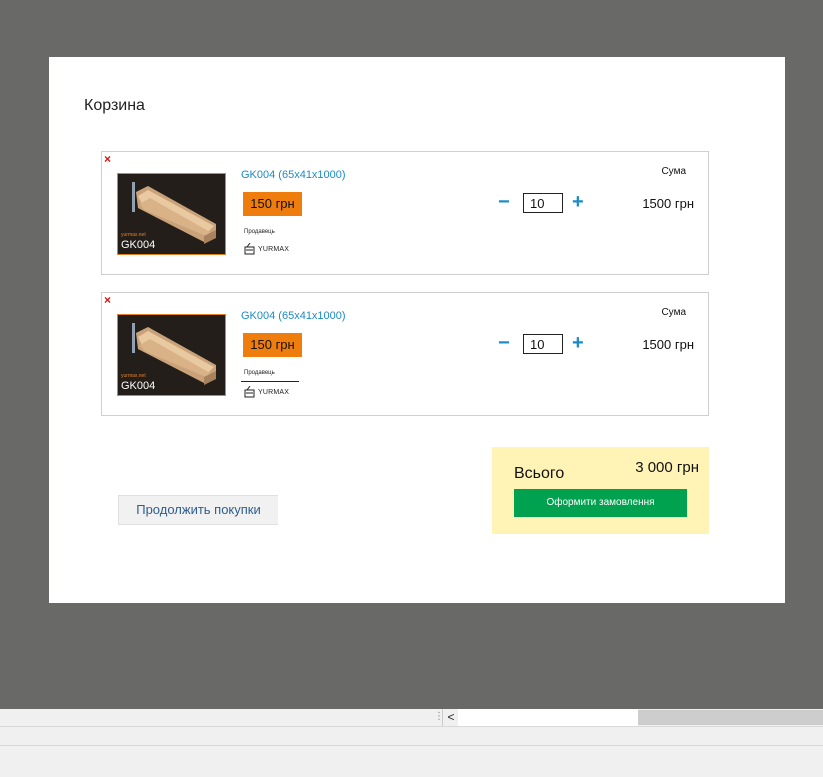  Describe the element at coordinates (667, 467) in the screenshot. I see `total-value: 3 000 грн` at that location.